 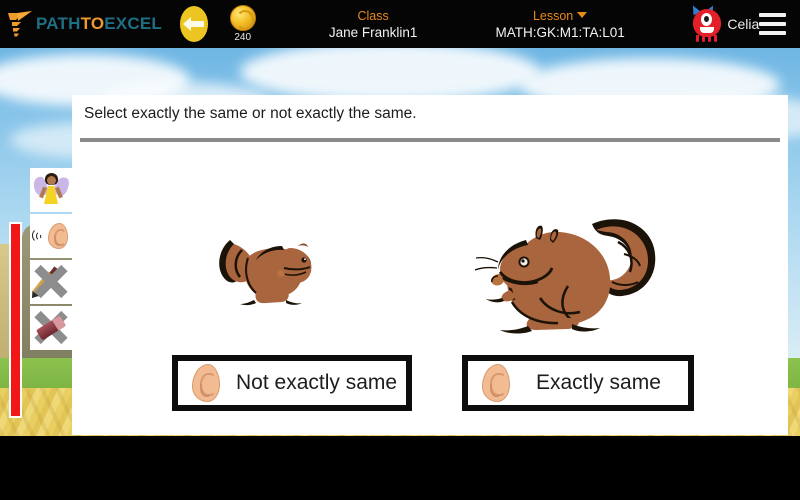 I want to click on lesson-info: Lesson MATH:GK:M1:TA:L01, so click(x=560, y=24).